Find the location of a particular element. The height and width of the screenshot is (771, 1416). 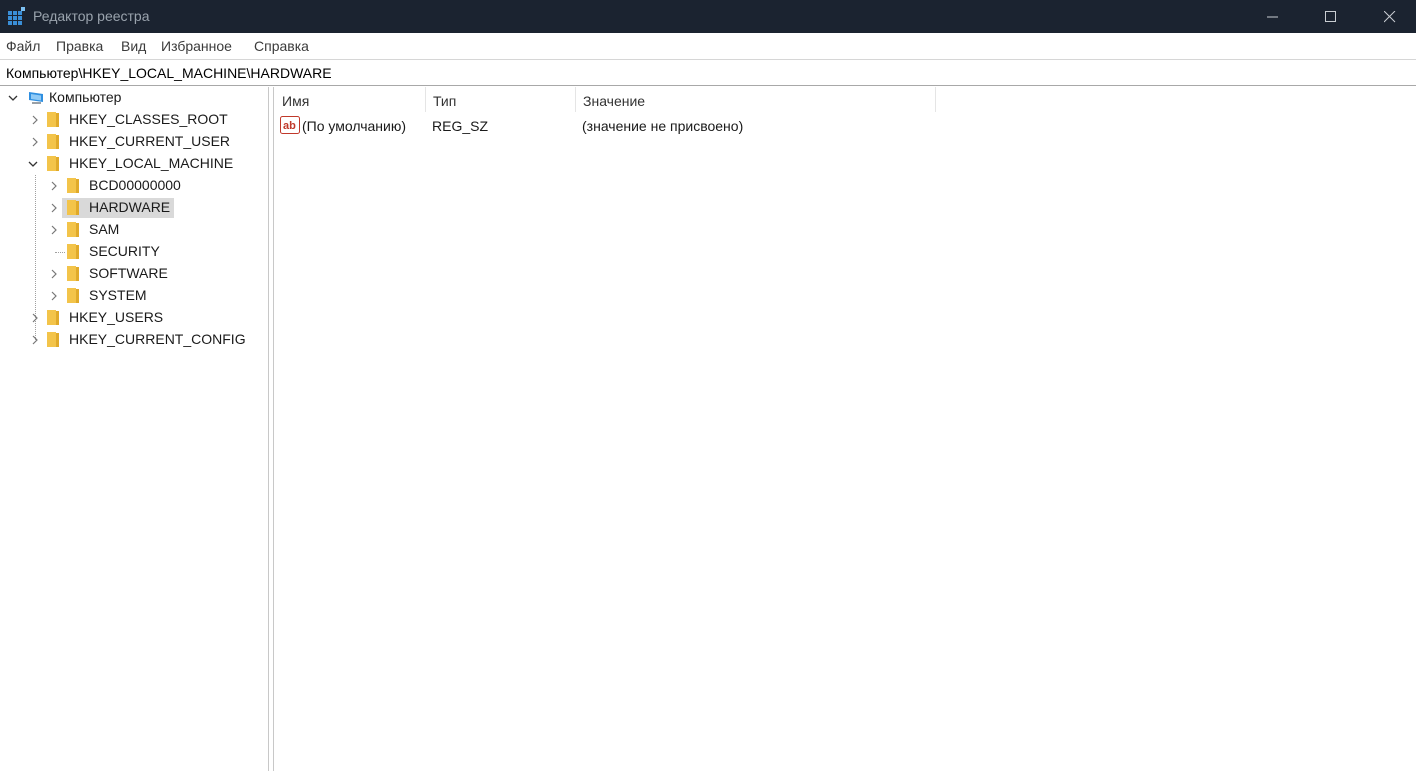

value-type: REG_SZ is located at coordinates (460, 126).